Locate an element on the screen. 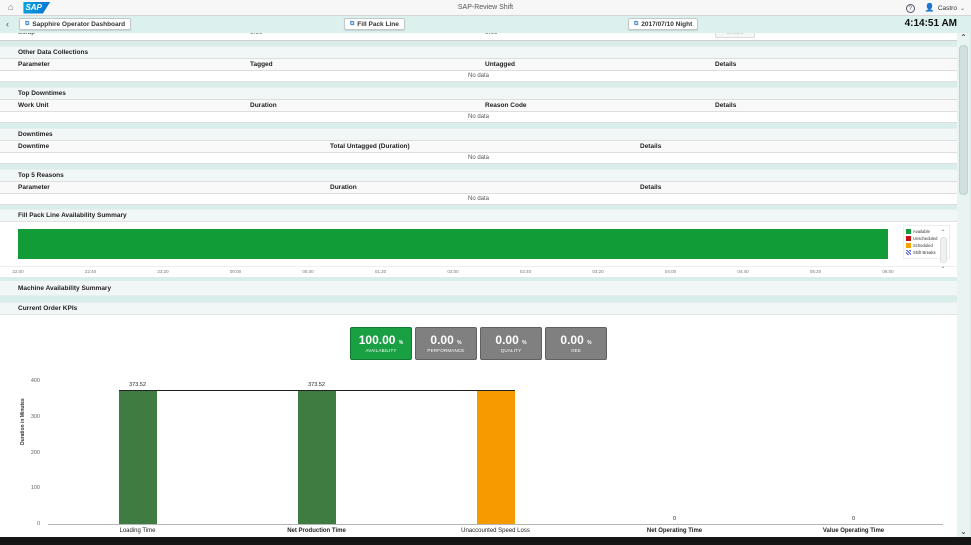 This screenshot has height=545, width=971. y-tick: 0 is located at coordinates (38, 524).